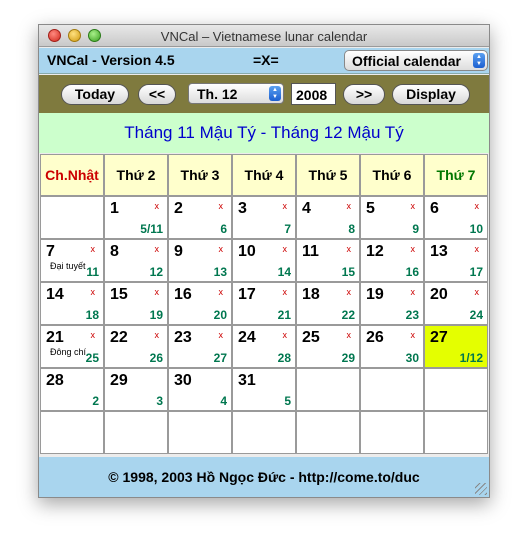  Describe the element at coordinates (313, 94) in the screenshot. I see `year-input: 2008` at that location.